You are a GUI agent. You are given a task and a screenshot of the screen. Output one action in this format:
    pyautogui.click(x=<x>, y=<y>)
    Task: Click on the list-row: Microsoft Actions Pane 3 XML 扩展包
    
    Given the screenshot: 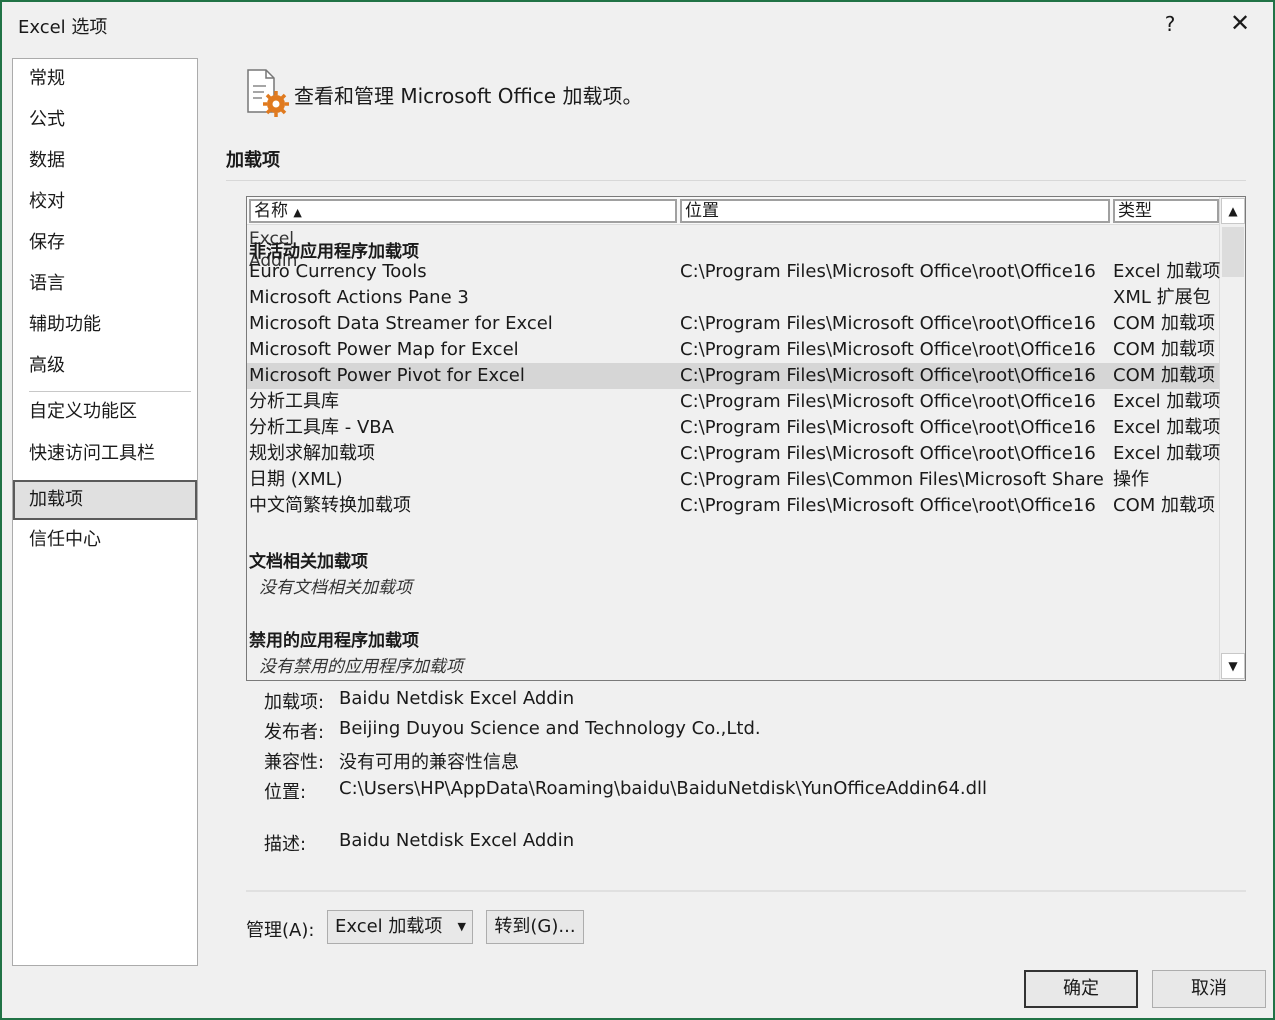 What is the action you would take?
    pyautogui.click(x=733, y=298)
    